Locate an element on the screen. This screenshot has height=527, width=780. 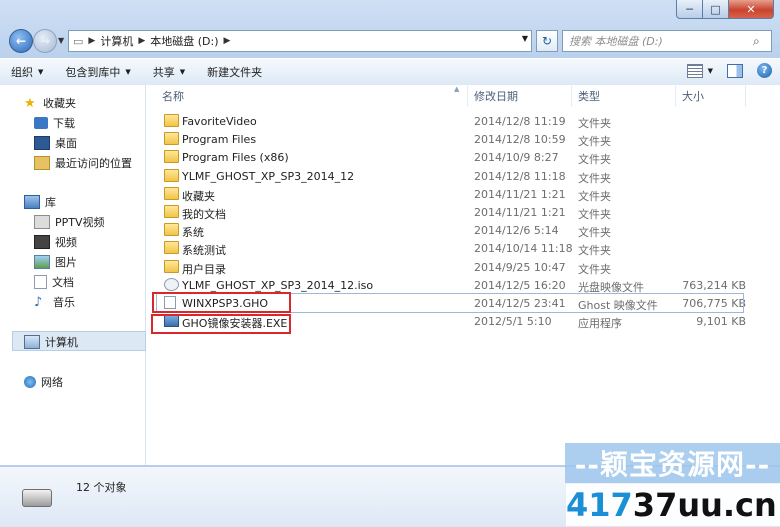
share-button: 共享 ▼ is located at coordinates (169, 72).